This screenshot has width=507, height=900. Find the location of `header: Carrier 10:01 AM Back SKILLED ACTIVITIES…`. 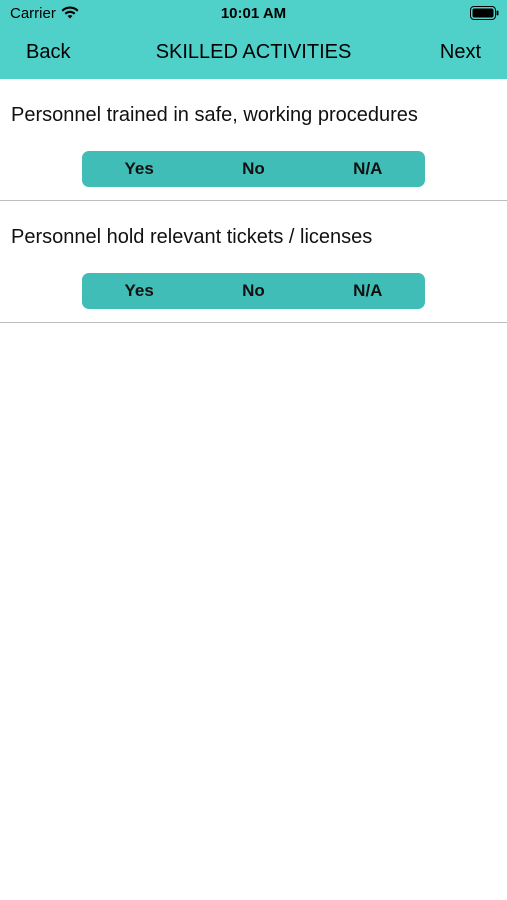

header: Carrier 10:01 AM Back SKILLED ACTIVITIES… is located at coordinates (253, 39).